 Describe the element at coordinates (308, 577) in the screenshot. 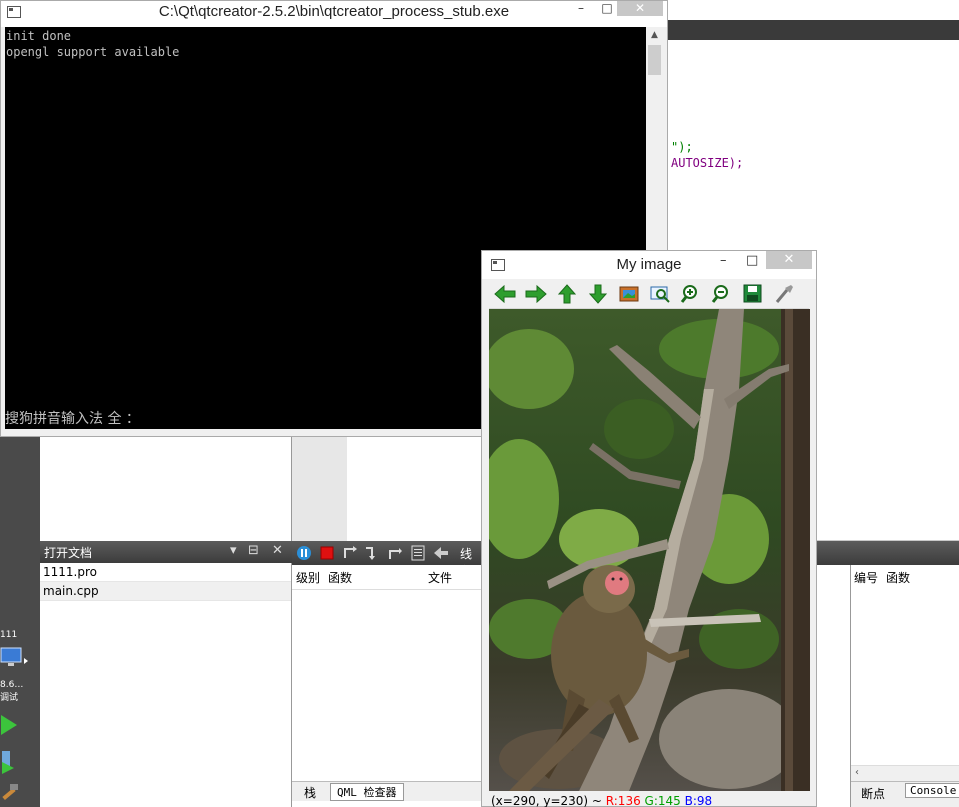

I see `column-header: 级别` at that location.